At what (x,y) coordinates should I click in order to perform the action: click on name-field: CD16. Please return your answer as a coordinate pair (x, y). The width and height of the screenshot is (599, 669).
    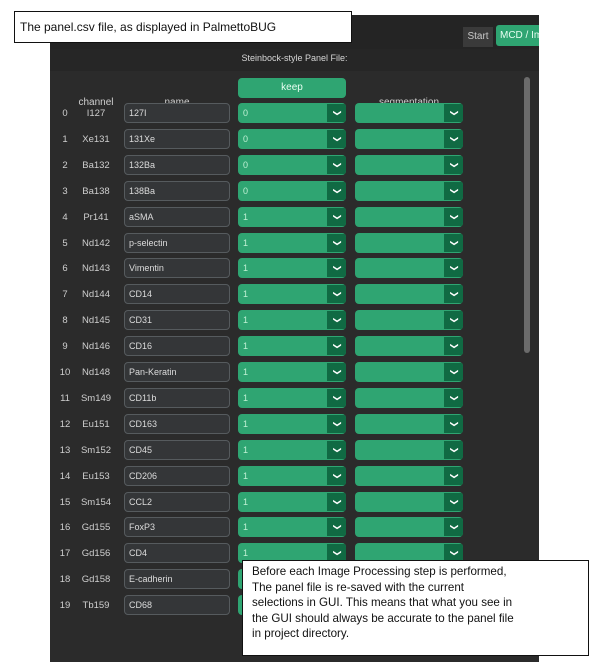
    Looking at the image, I should click on (177, 346).